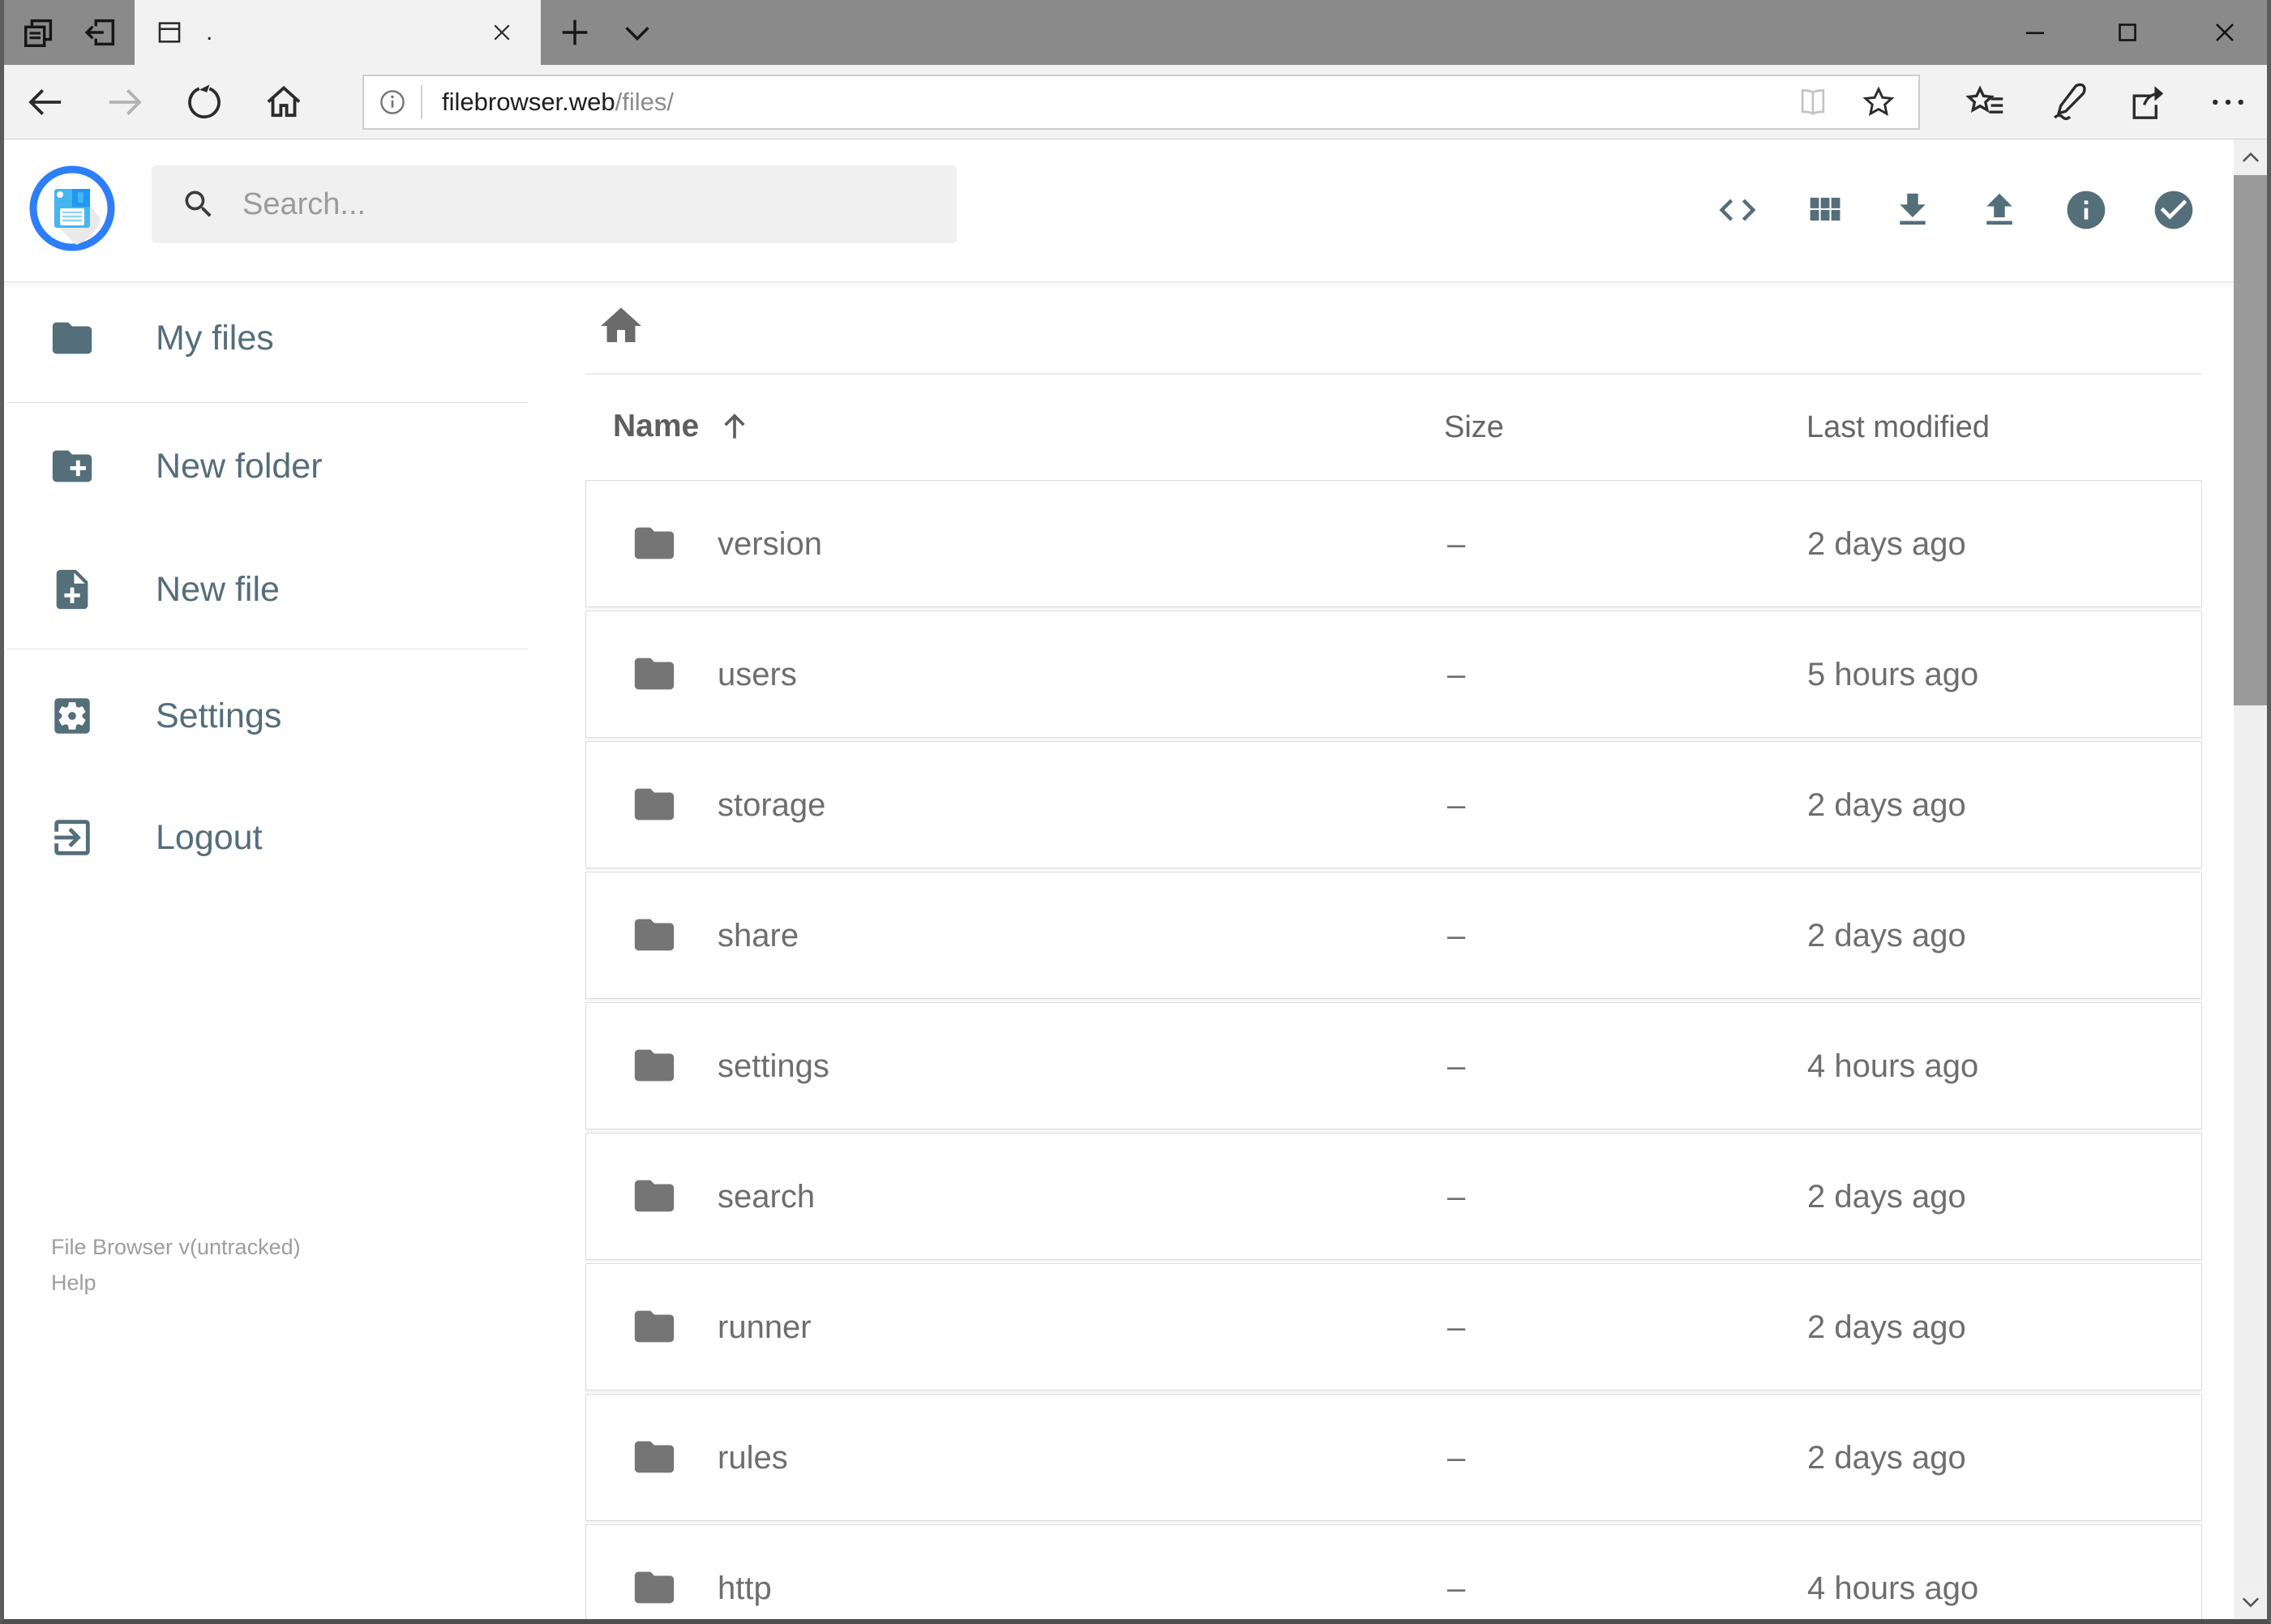  I want to click on help-link: Help, so click(176, 1283).